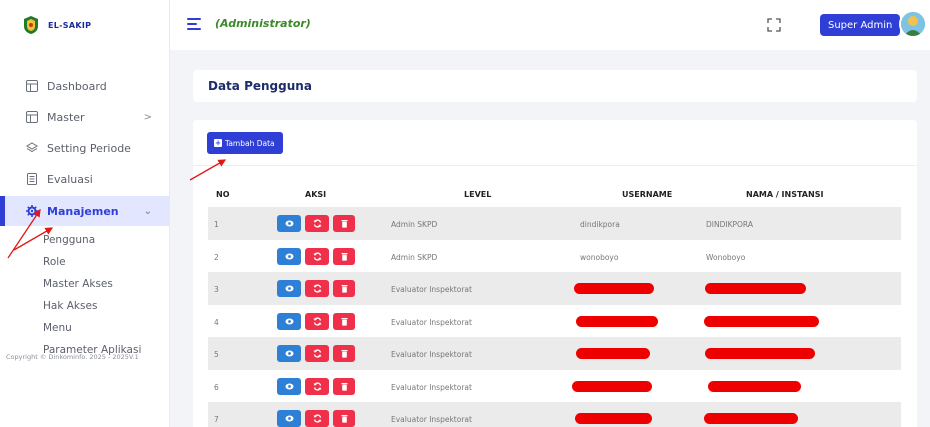 The width and height of the screenshot is (930, 427). I want to click on cell-level: Admin SKPD, so click(414, 224).